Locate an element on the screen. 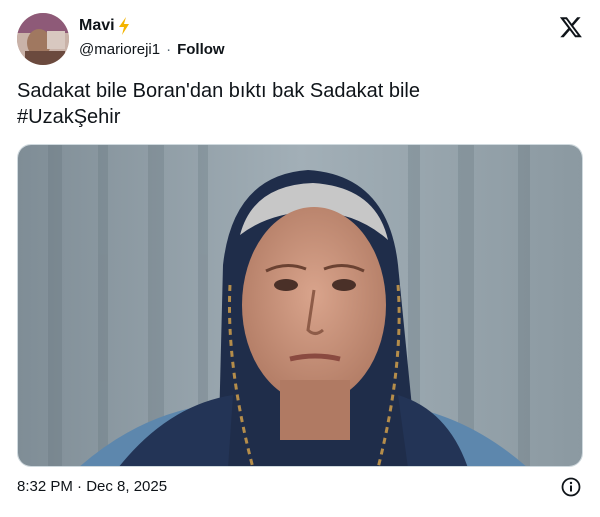  tweet-header: Mavi @marioreji1 · Follow is located at coordinates (300, 41).